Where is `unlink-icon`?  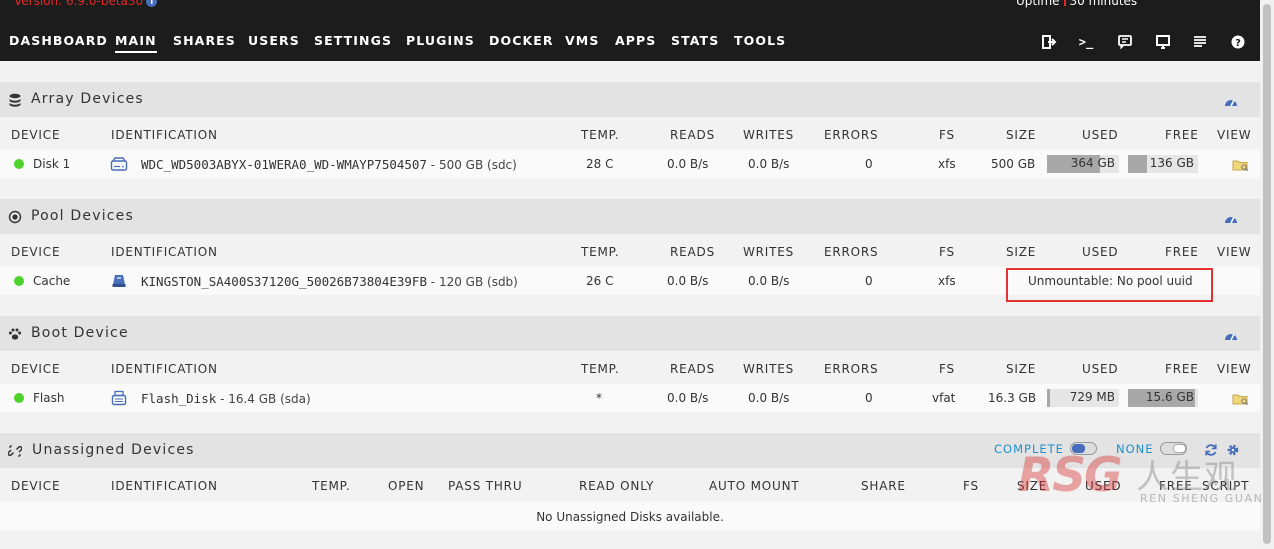
unlink-icon is located at coordinates (15, 450).